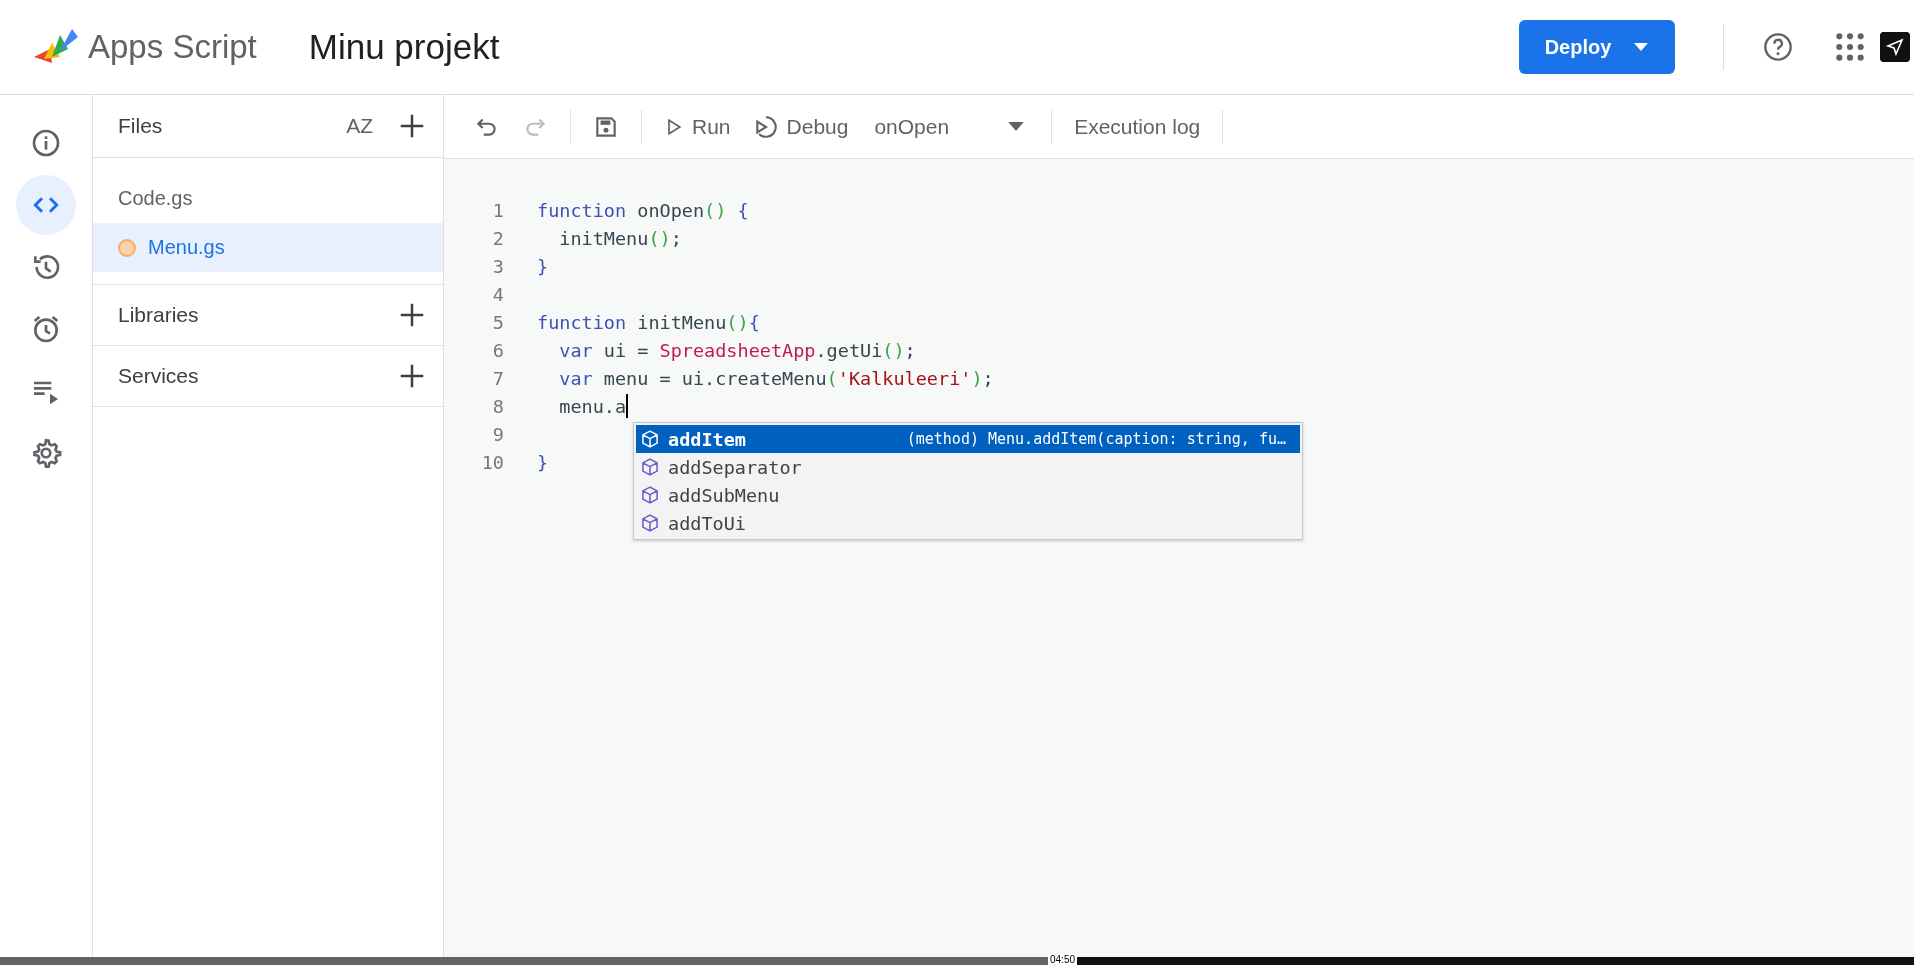 This screenshot has height=965, width=1914. I want to click on line-number: 5, so click(497, 322).